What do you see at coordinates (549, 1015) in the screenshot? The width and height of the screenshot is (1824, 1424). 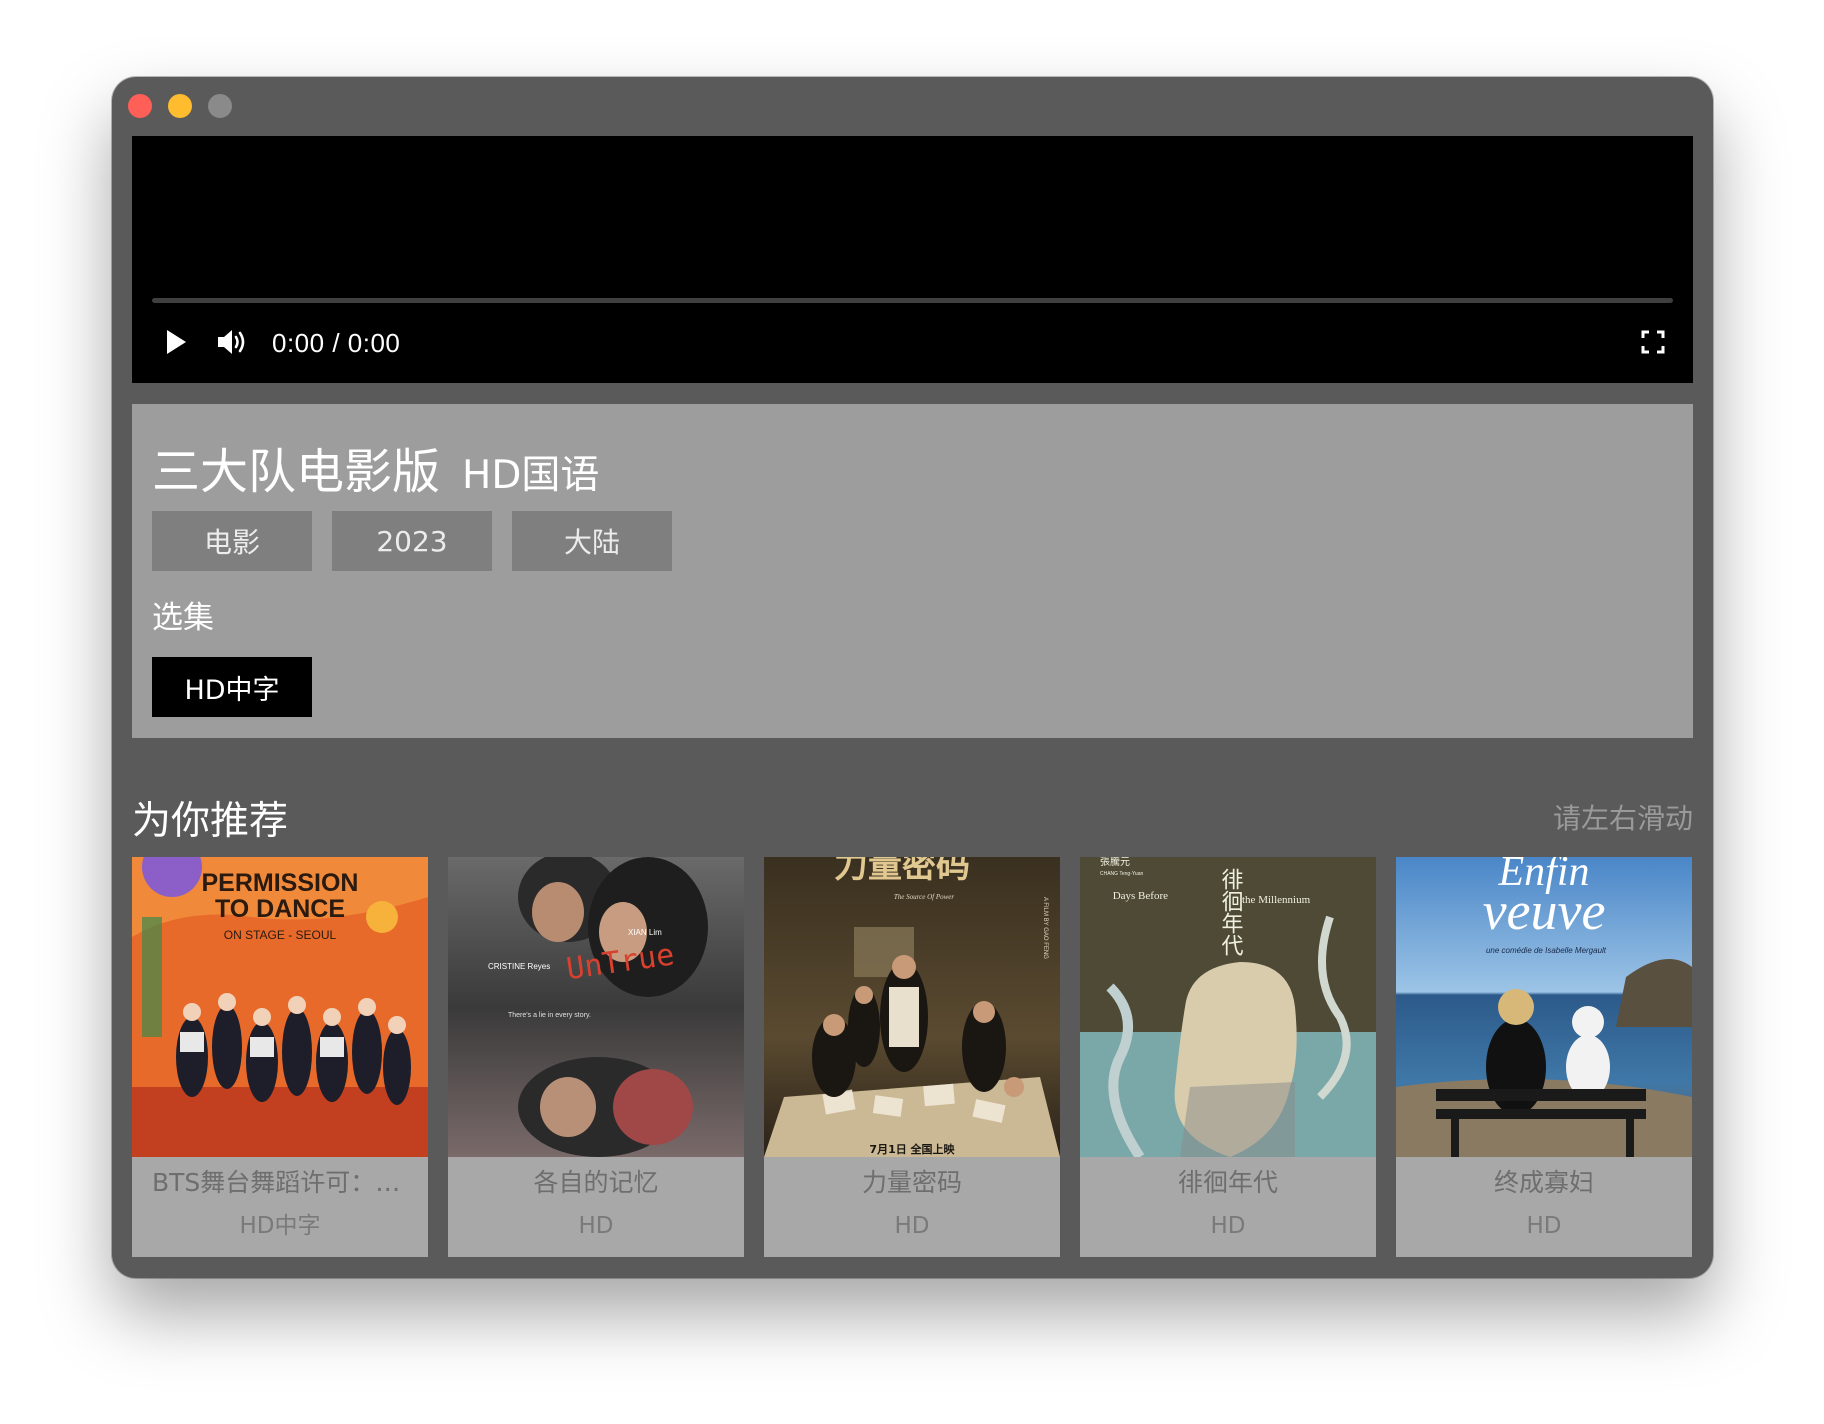 I see `poster-tagline: There's a lie in every story.` at bounding box center [549, 1015].